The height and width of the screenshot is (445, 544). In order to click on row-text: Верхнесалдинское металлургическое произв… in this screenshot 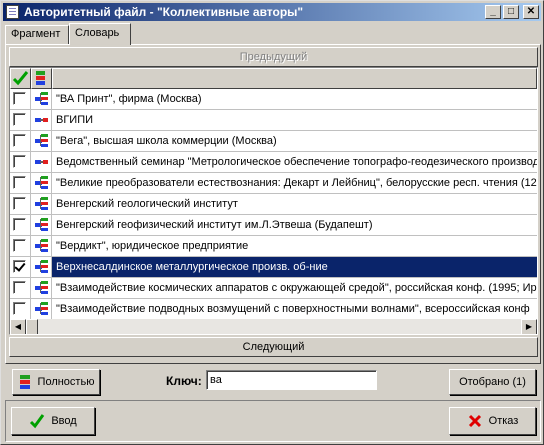, I will do `click(294, 267)`.